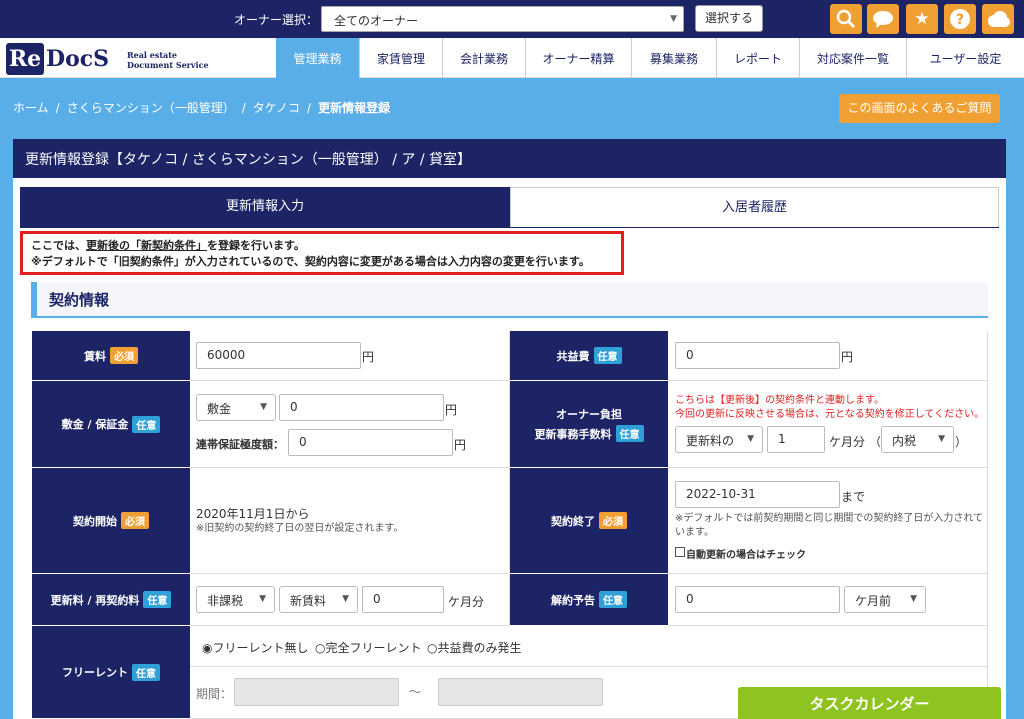 The height and width of the screenshot is (719, 1024). I want to click on contract-end-label: 契約終了 必須, so click(589, 521).